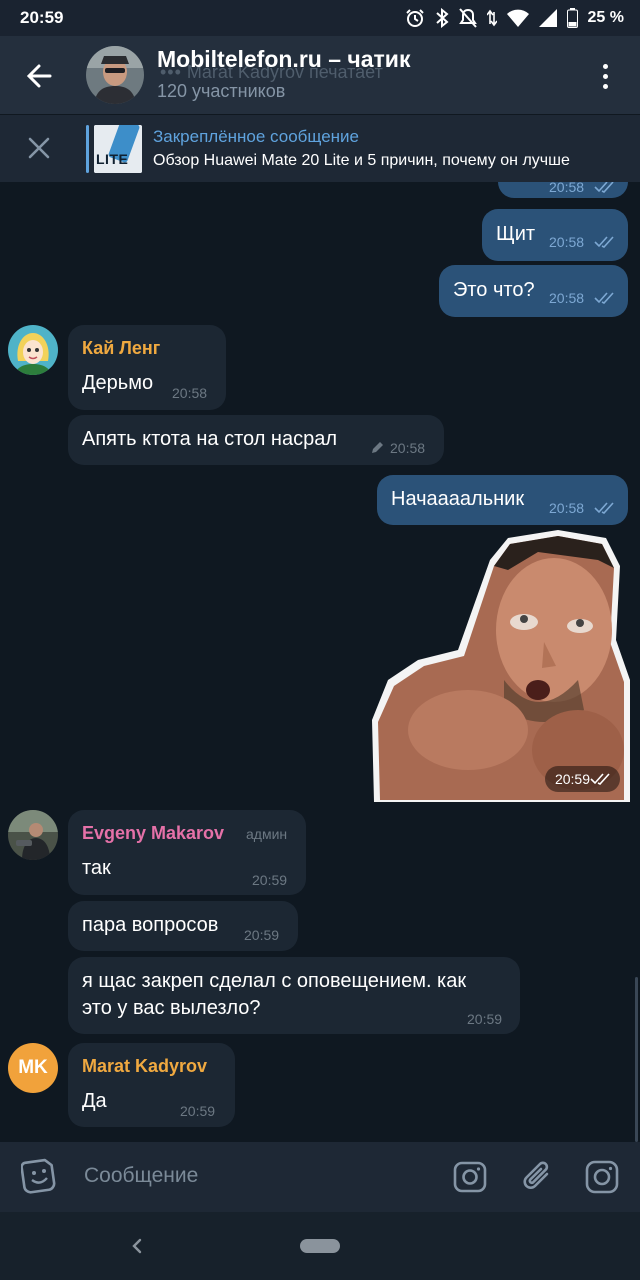 The image size is (640, 1280). What do you see at coordinates (517, 18) in the screenshot?
I see `wifi-icon` at bounding box center [517, 18].